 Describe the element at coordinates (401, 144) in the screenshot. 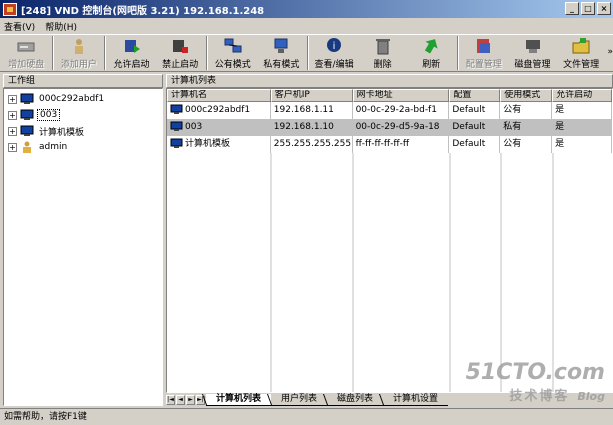

I see `cell-mac-address: ff-ff-ff-ff-ff-ff` at that location.